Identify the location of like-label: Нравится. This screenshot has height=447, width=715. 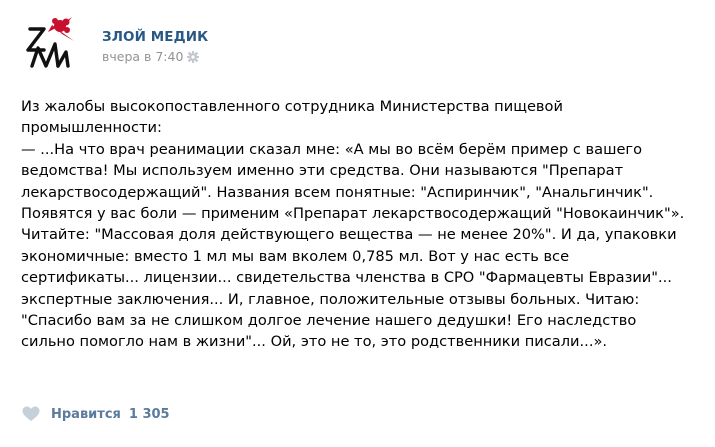
(86, 414).